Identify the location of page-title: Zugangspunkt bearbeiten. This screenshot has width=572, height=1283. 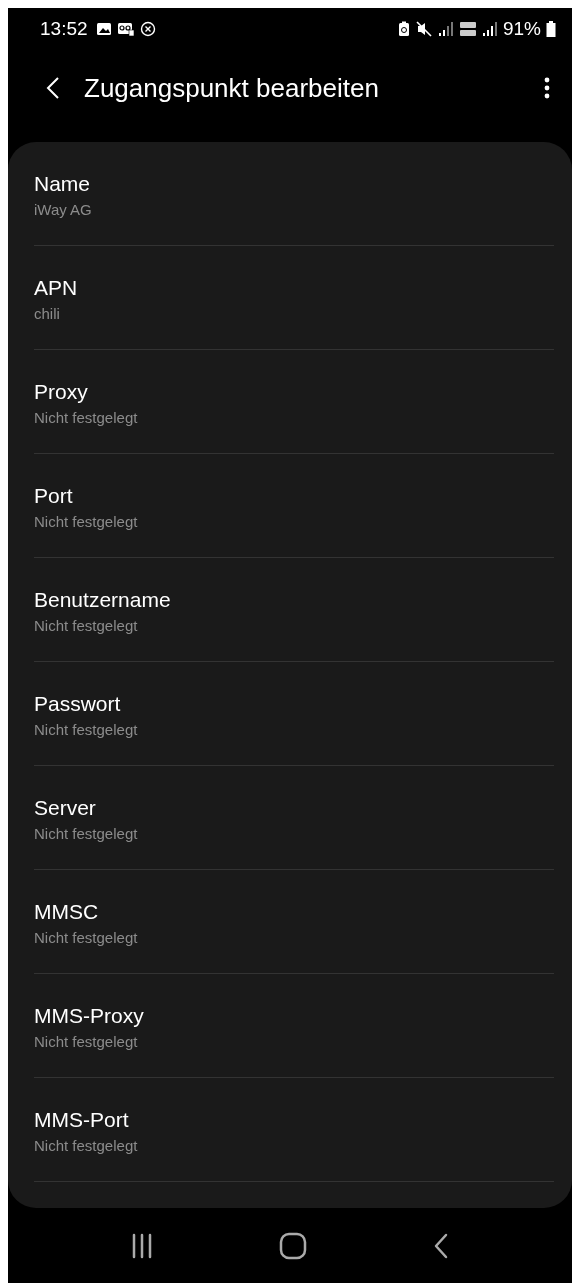
(232, 88).